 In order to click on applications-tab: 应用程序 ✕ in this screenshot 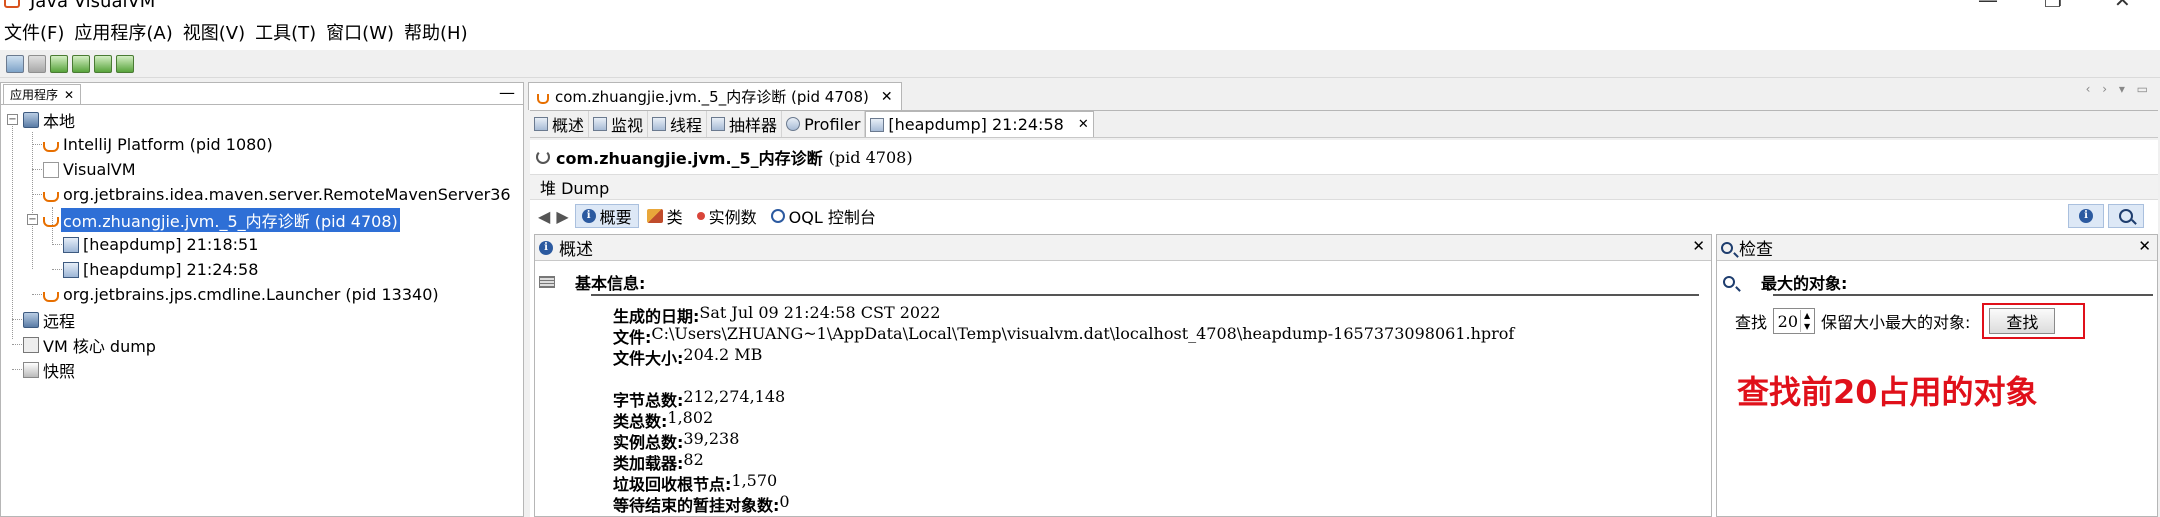, I will do `click(42, 94)`.